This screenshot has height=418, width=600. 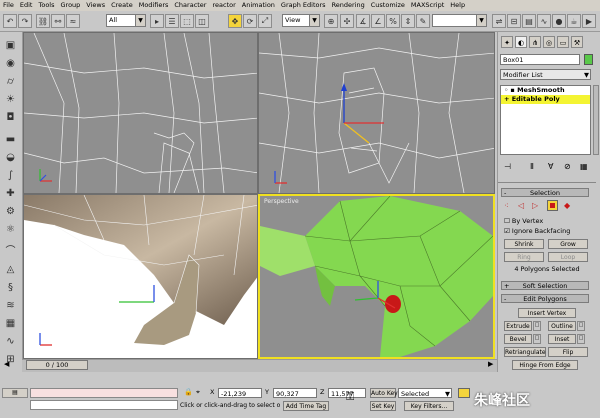 What do you see at coordinates (10, 323) in the screenshot?
I see `ffd-icon: ▦` at bounding box center [10, 323].